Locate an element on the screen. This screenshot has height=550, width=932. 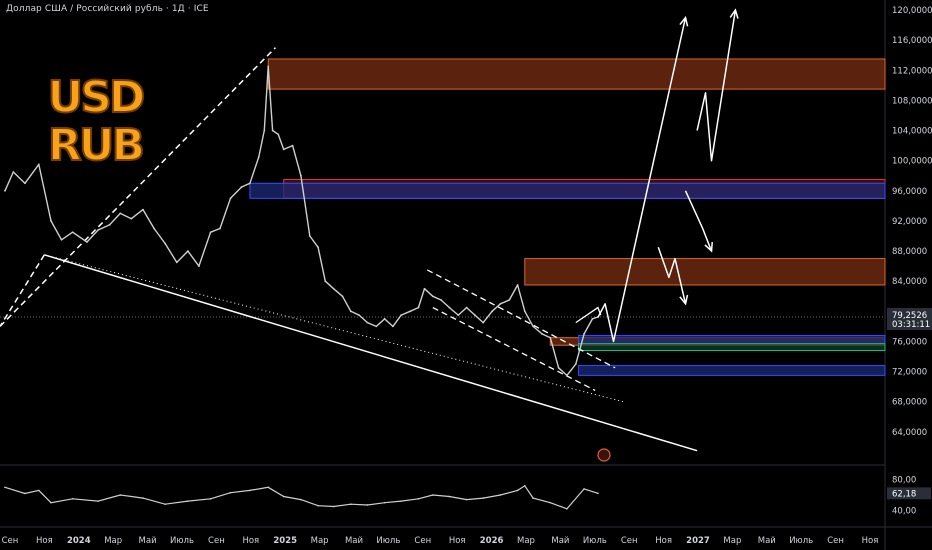
oscillator-tick-label: 80,00 is located at coordinates (904, 481).